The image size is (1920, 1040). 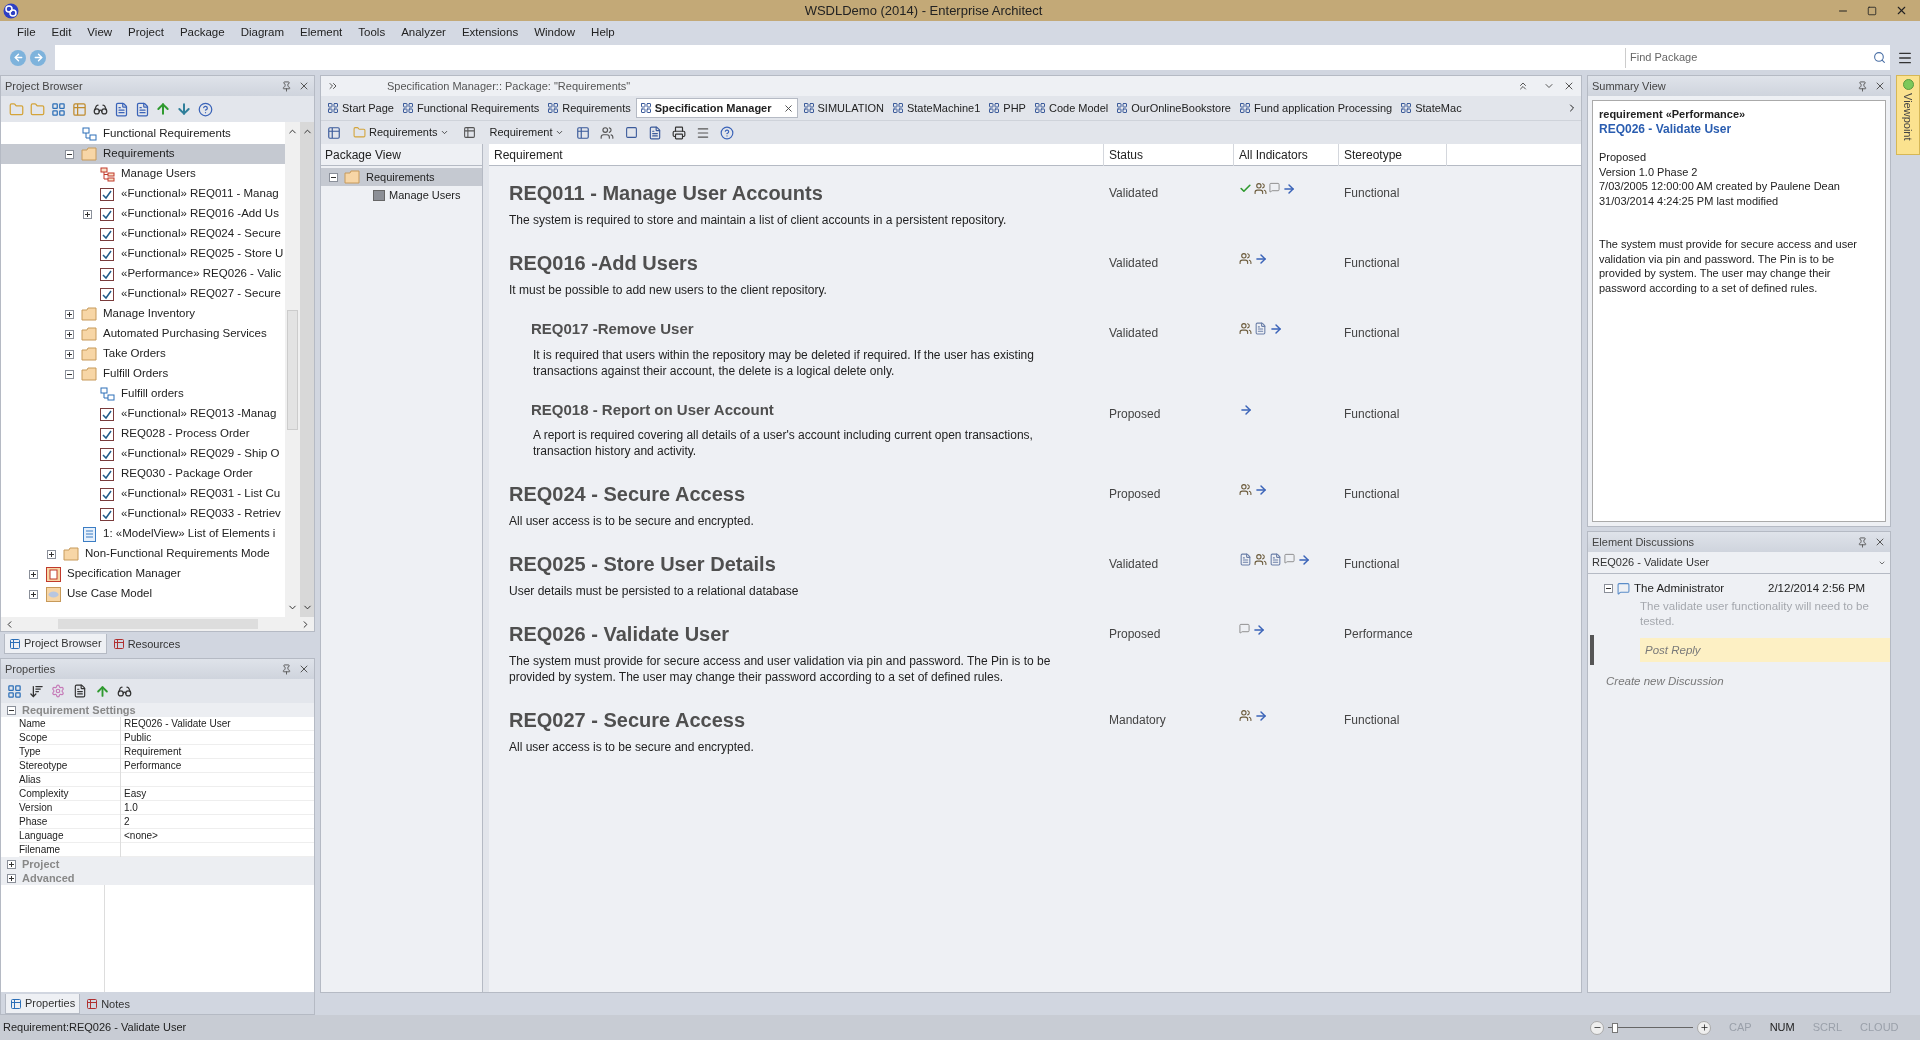 What do you see at coordinates (703, 132) in the screenshot?
I see `list-icon` at bounding box center [703, 132].